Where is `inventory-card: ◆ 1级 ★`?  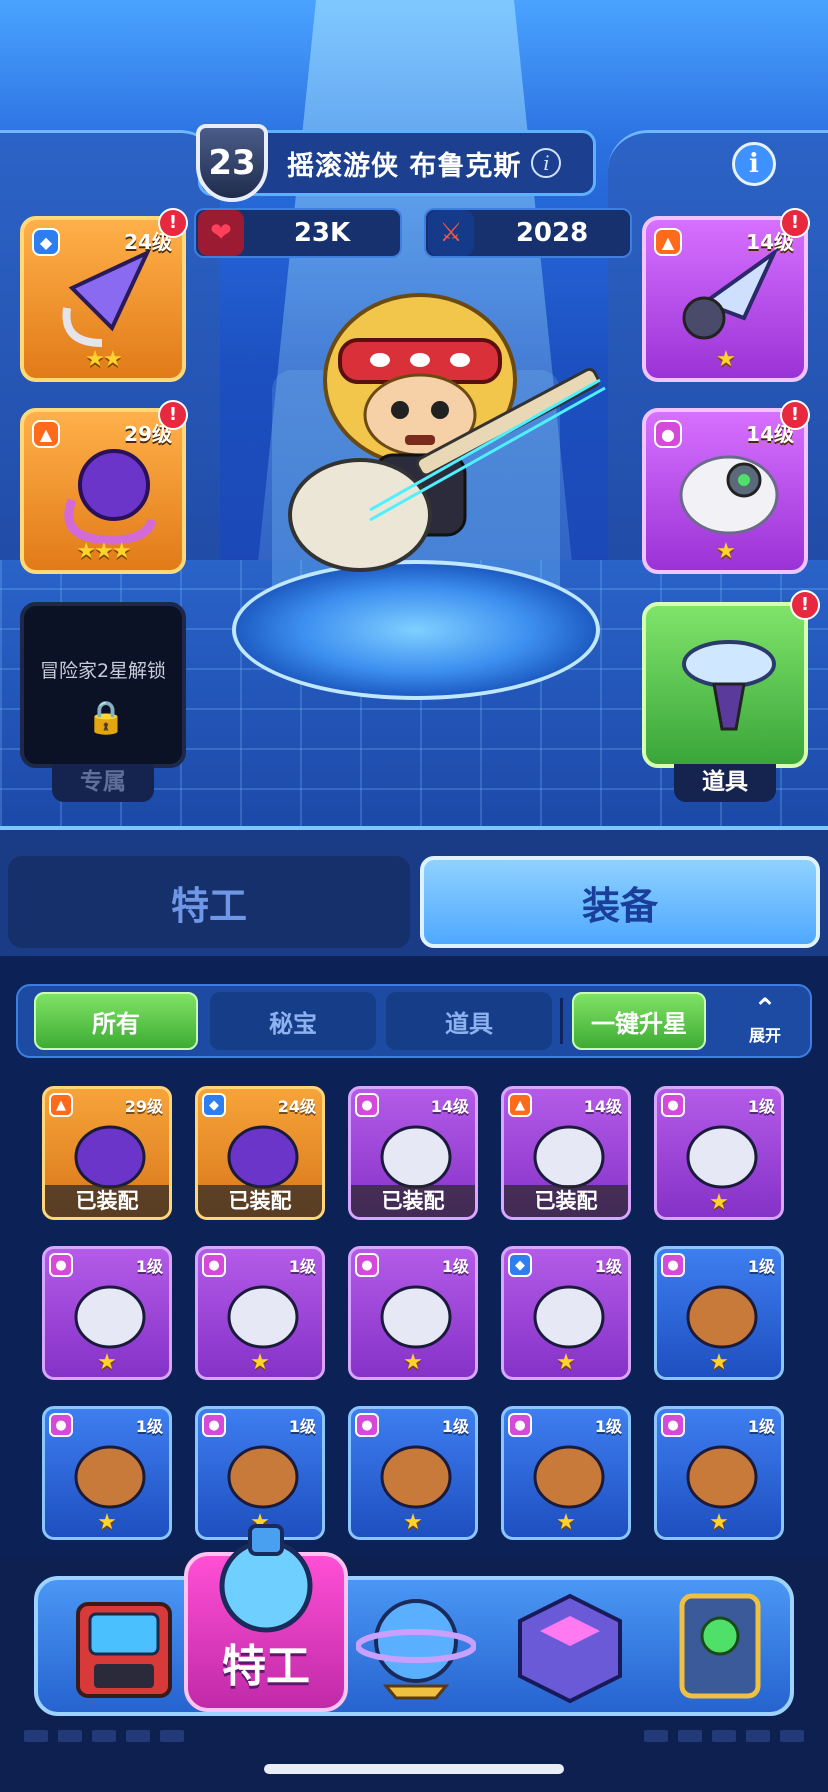 inventory-card: ◆ 1级 ★ is located at coordinates (566, 1313).